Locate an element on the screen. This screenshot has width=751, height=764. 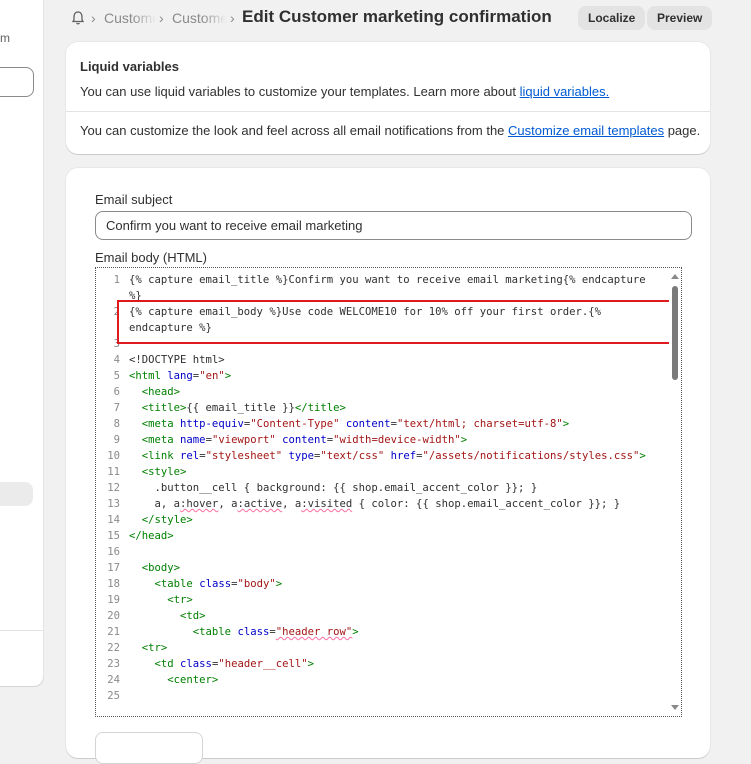
line-number: 11 is located at coordinates (113, 472).